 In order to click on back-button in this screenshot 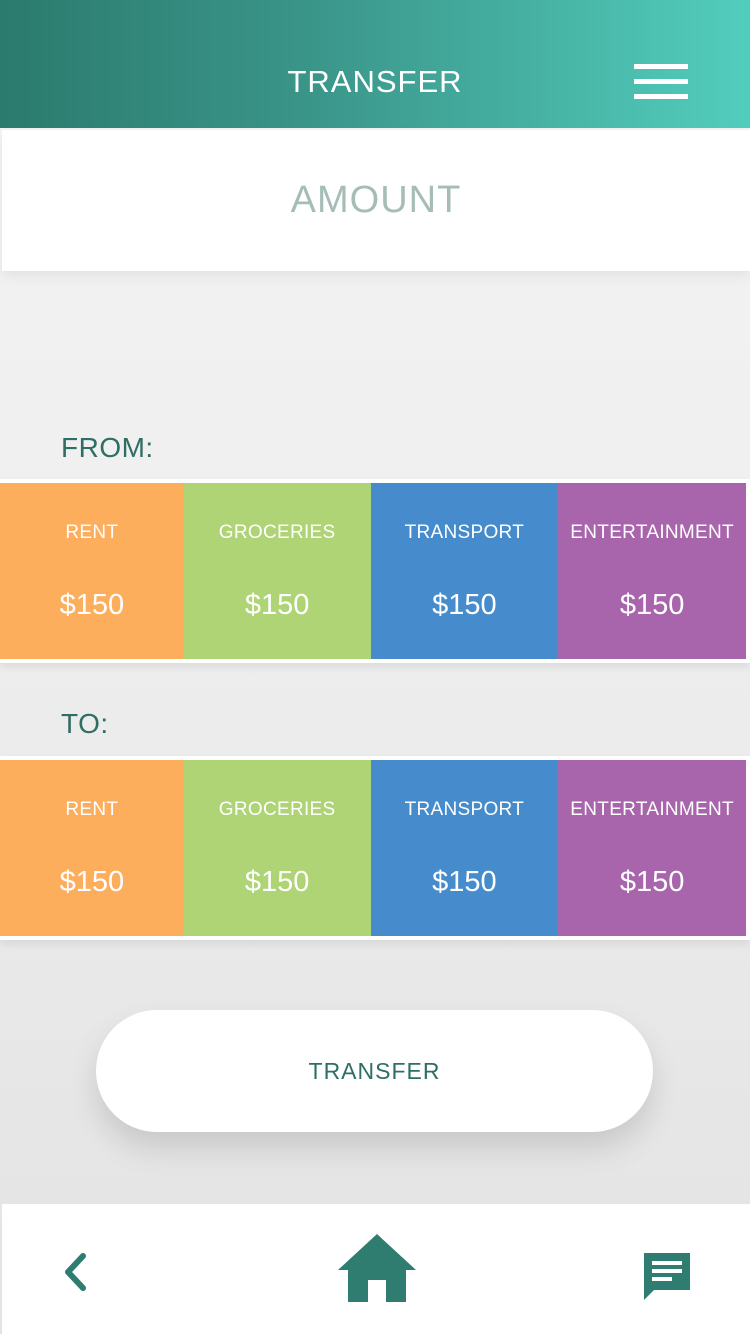, I will do `click(77, 1272)`.